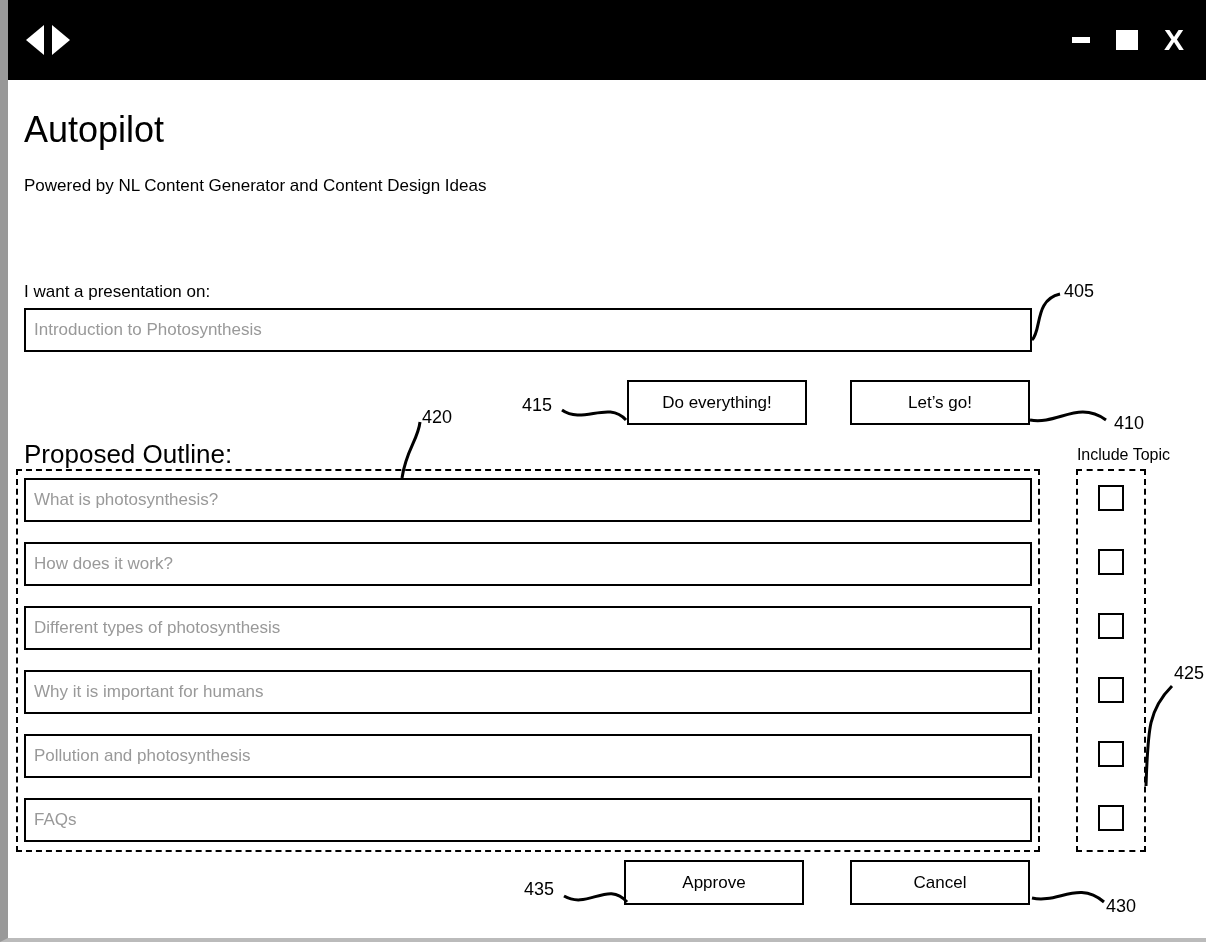 Image resolution: width=1206 pixels, height=942 pixels. I want to click on back-arrow-icon, so click(35, 40).